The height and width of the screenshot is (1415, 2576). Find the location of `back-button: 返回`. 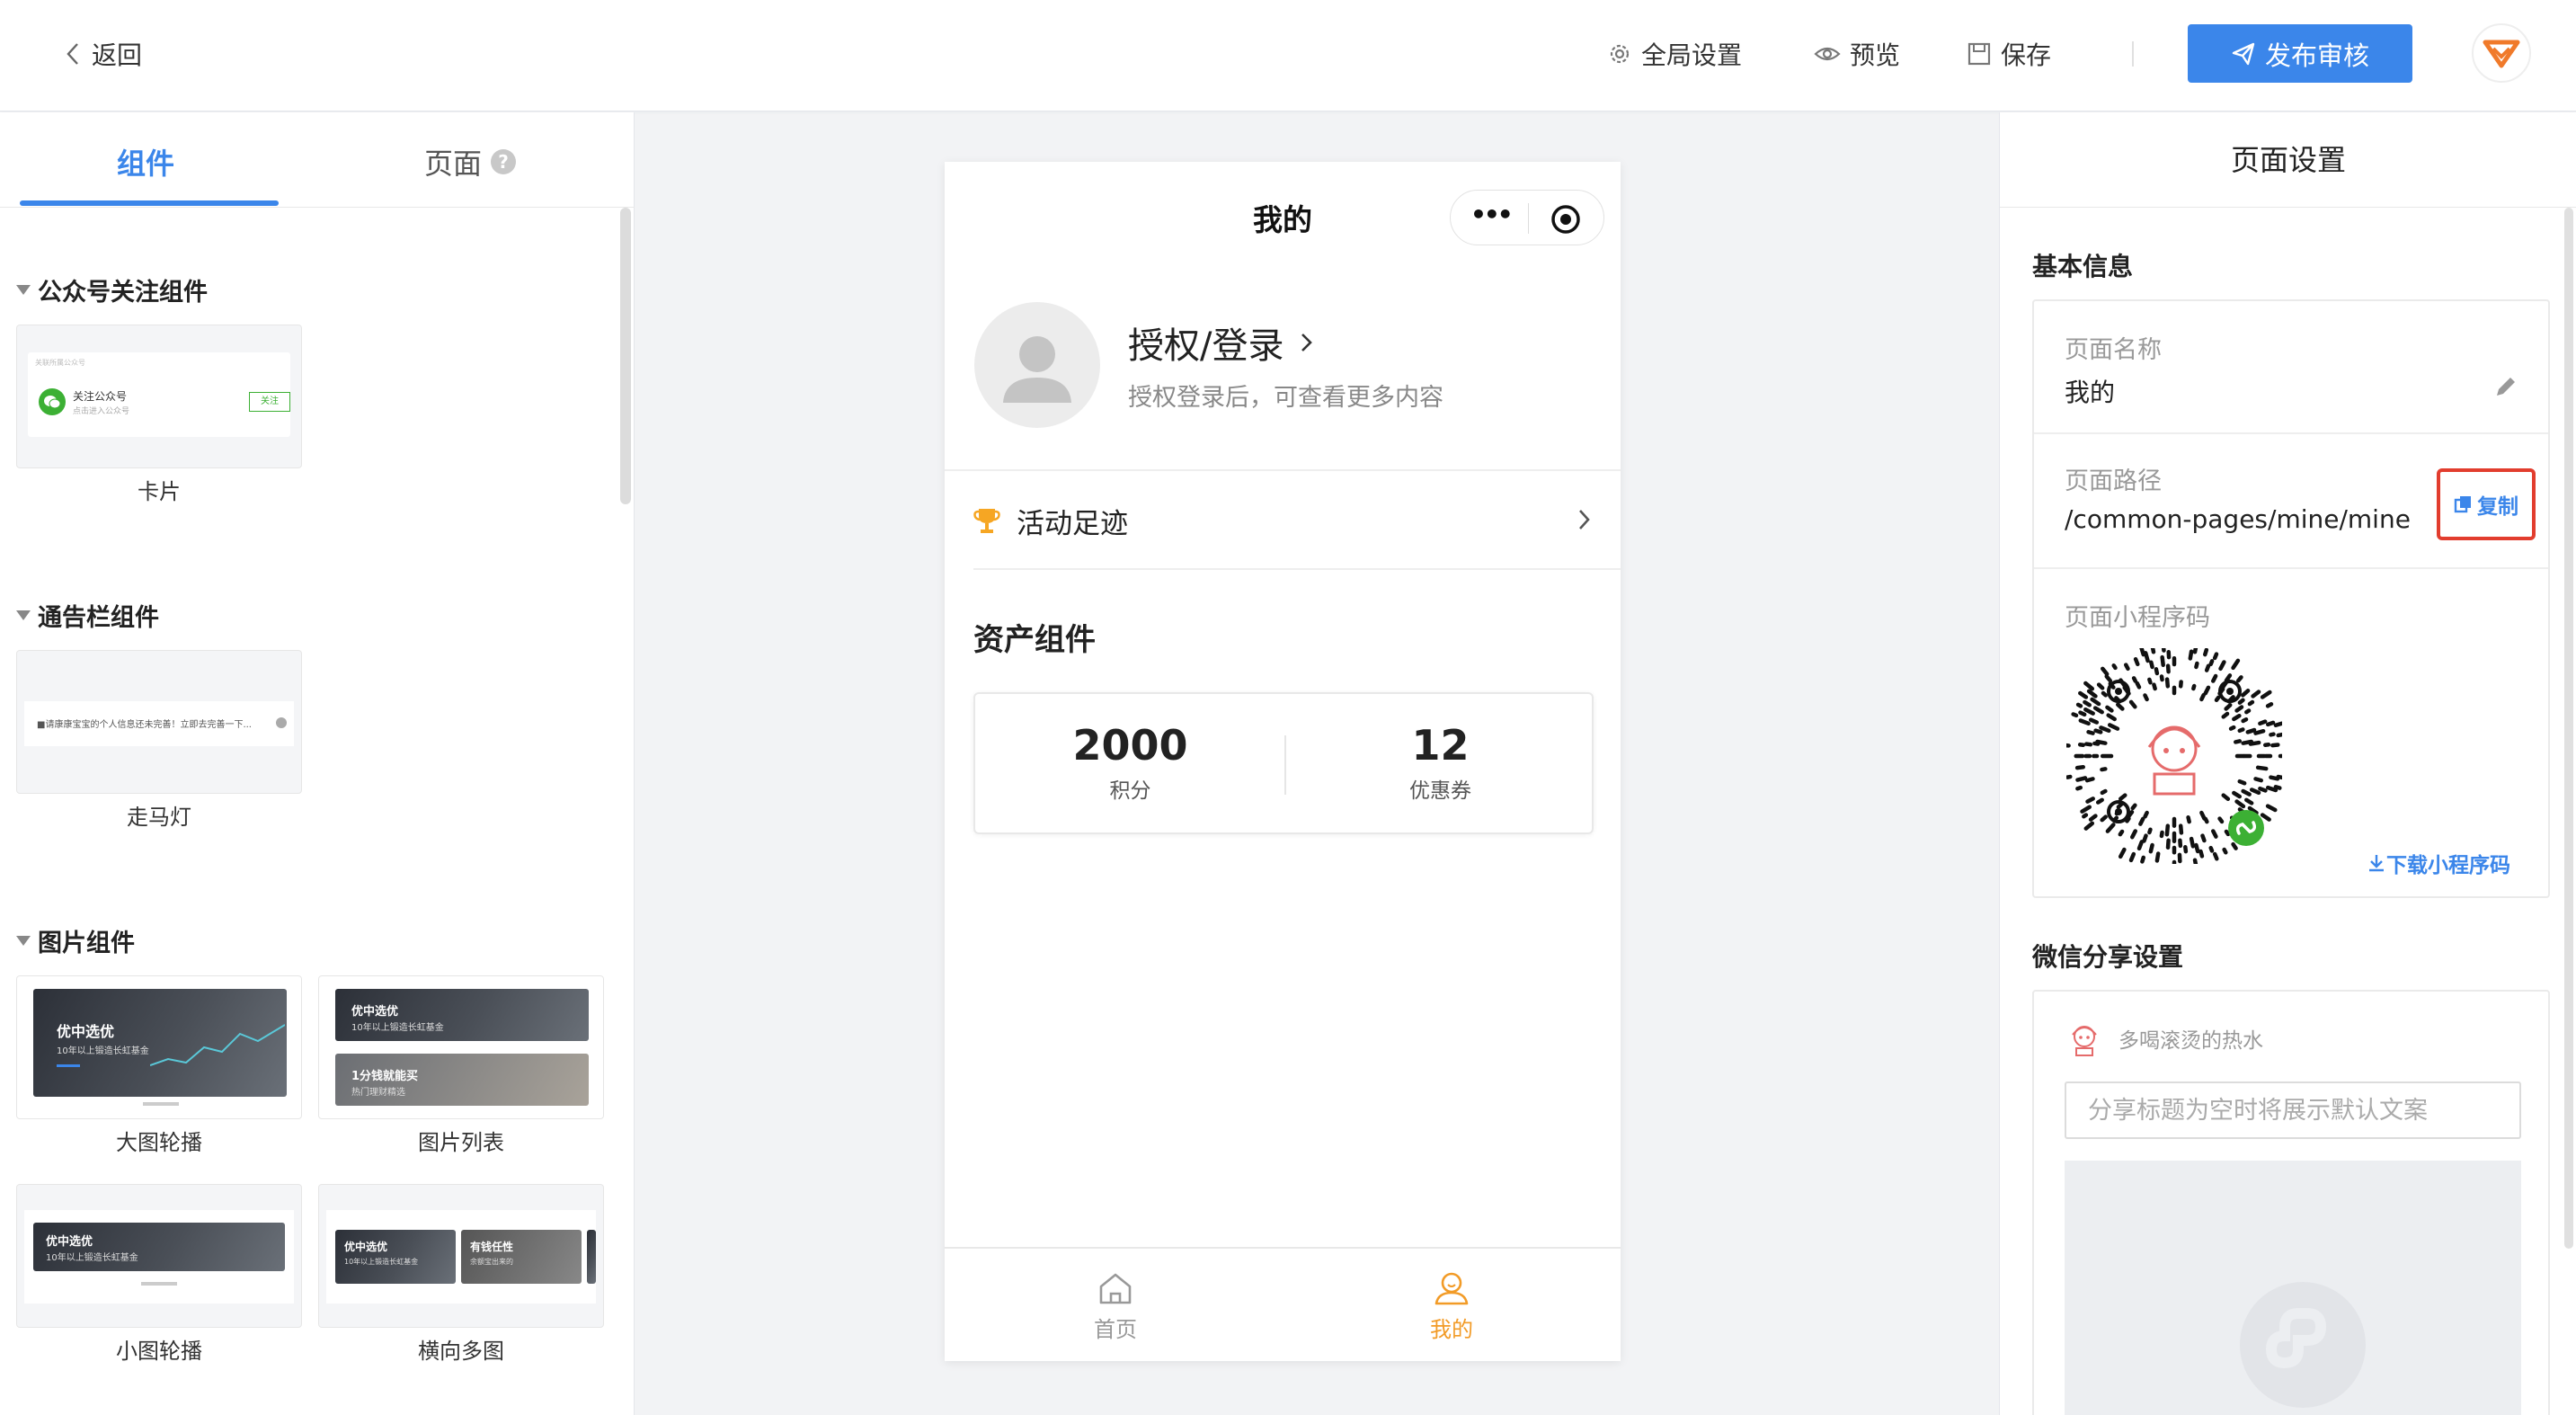

back-button: 返回 is located at coordinates (103, 54).